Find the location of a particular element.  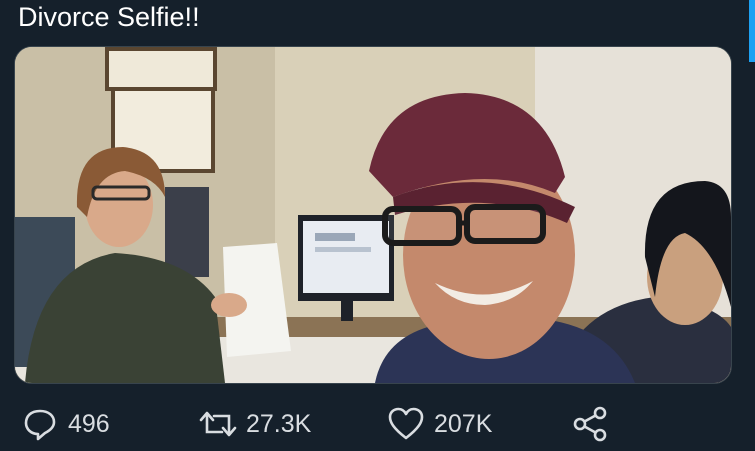

reply-icon is located at coordinates (40, 424).